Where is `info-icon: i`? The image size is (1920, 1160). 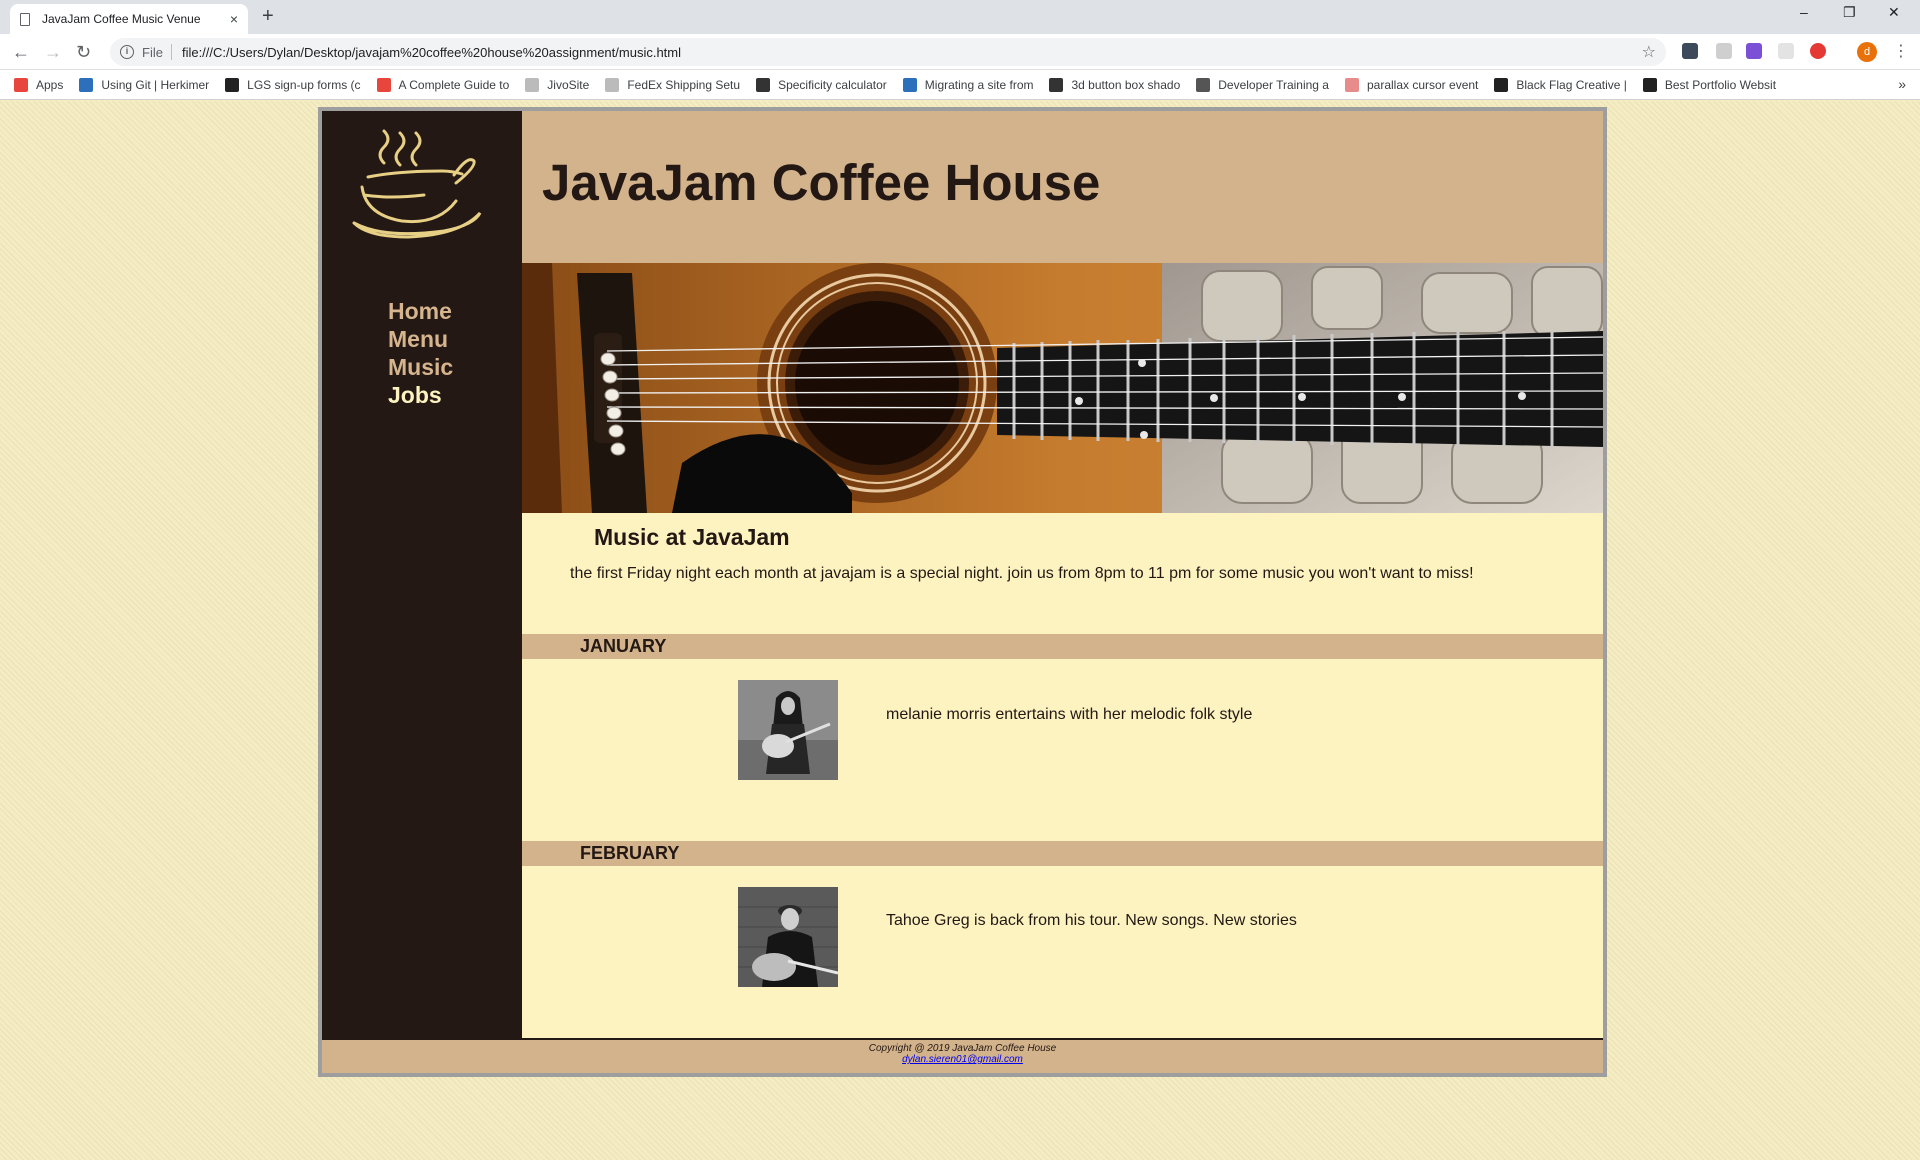 info-icon: i is located at coordinates (127, 52).